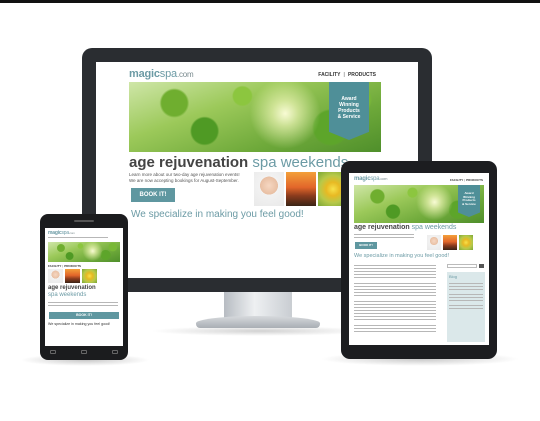 This screenshot has height=421, width=540. What do you see at coordinates (466, 307) in the screenshot?
I see `tablet-sidebar: Blog` at bounding box center [466, 307].